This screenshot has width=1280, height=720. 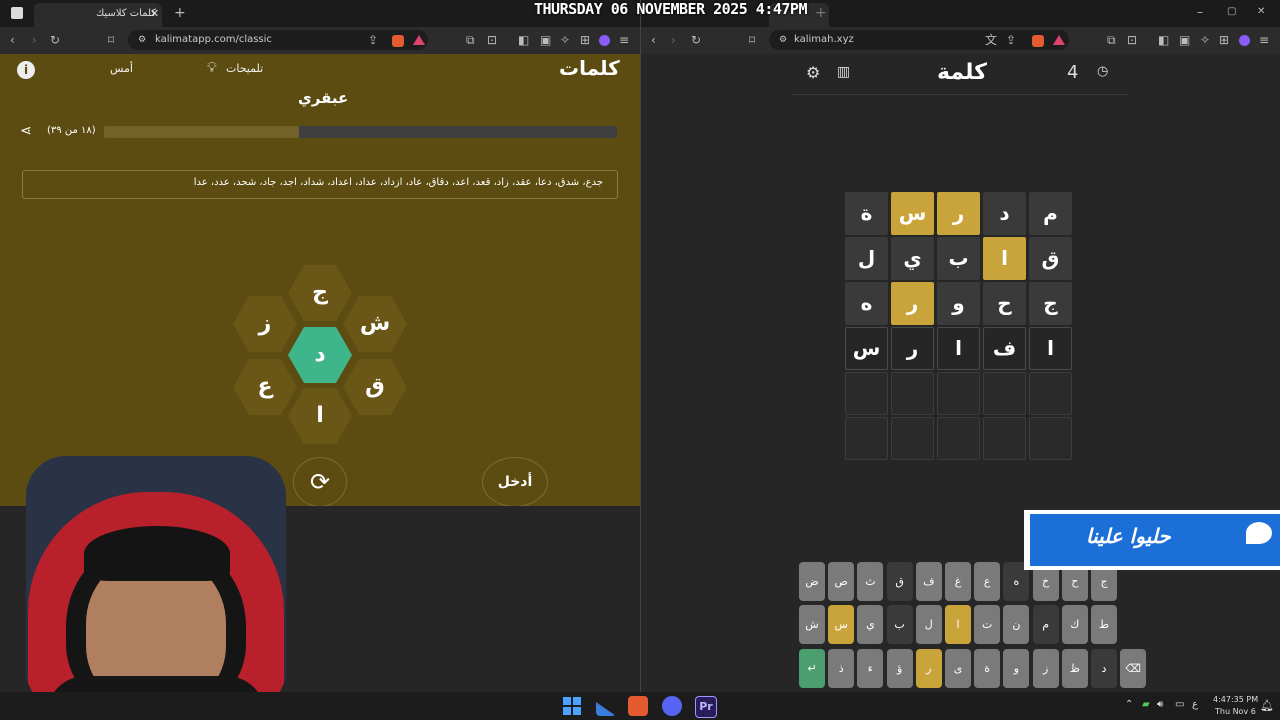 What do you see at coordinates (320, 416) in the screenshot?
I see `letter-hex-bottom: ا` at bounding box center [320, 416].